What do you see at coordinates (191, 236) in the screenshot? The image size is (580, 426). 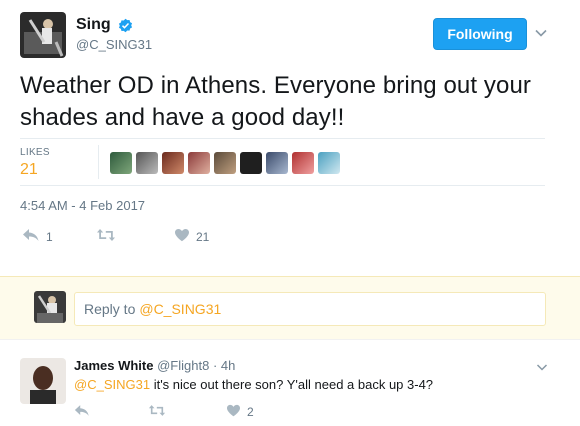 I see `like-action: 21` at bounding box center [191, 236].